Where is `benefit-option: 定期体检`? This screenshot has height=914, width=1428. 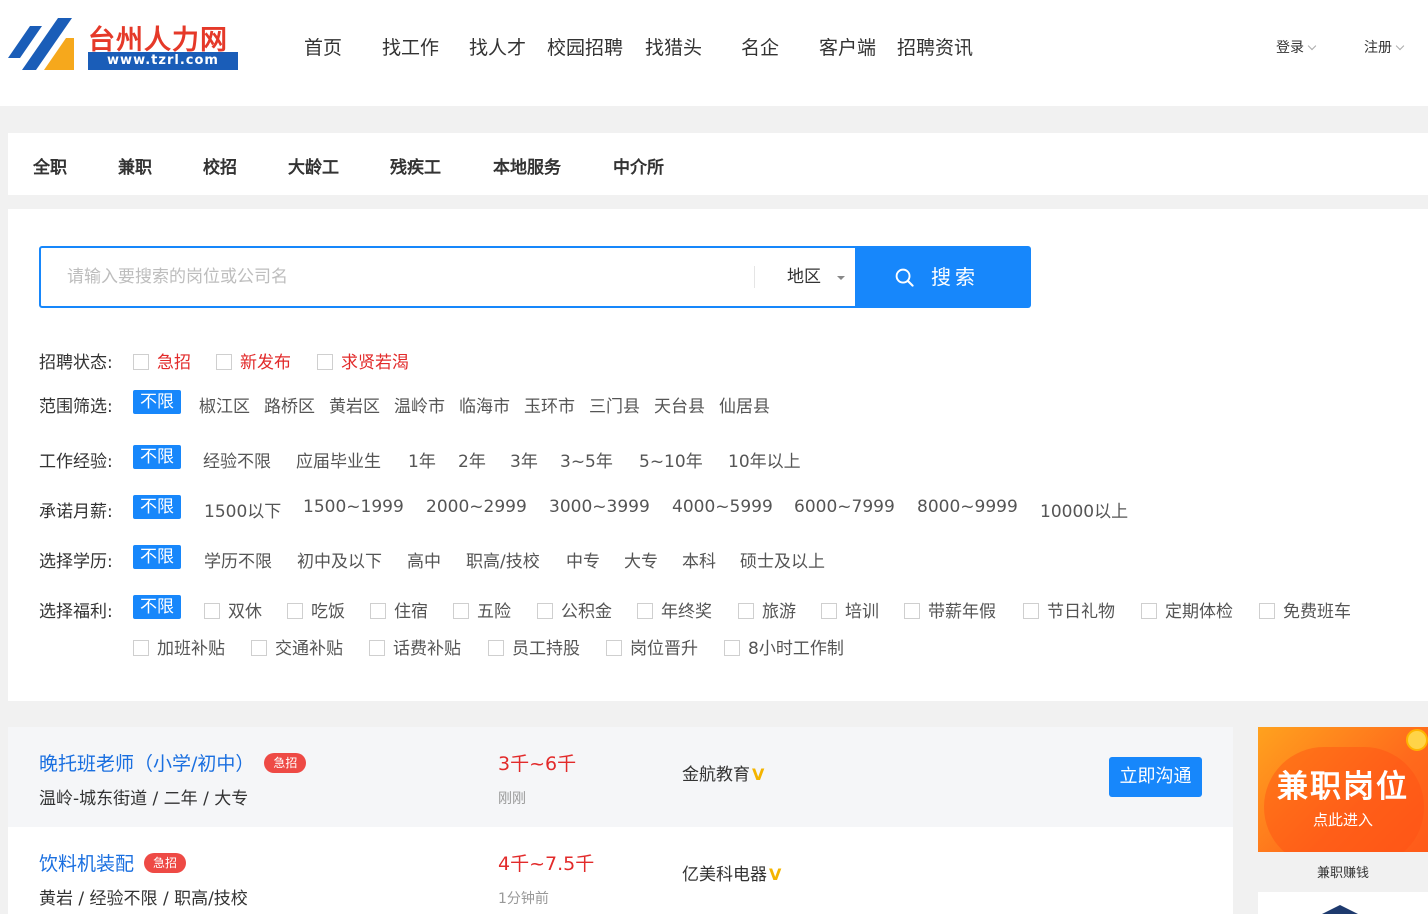
benefit-option: 定期体检 is located at coordinates (1187, 609).